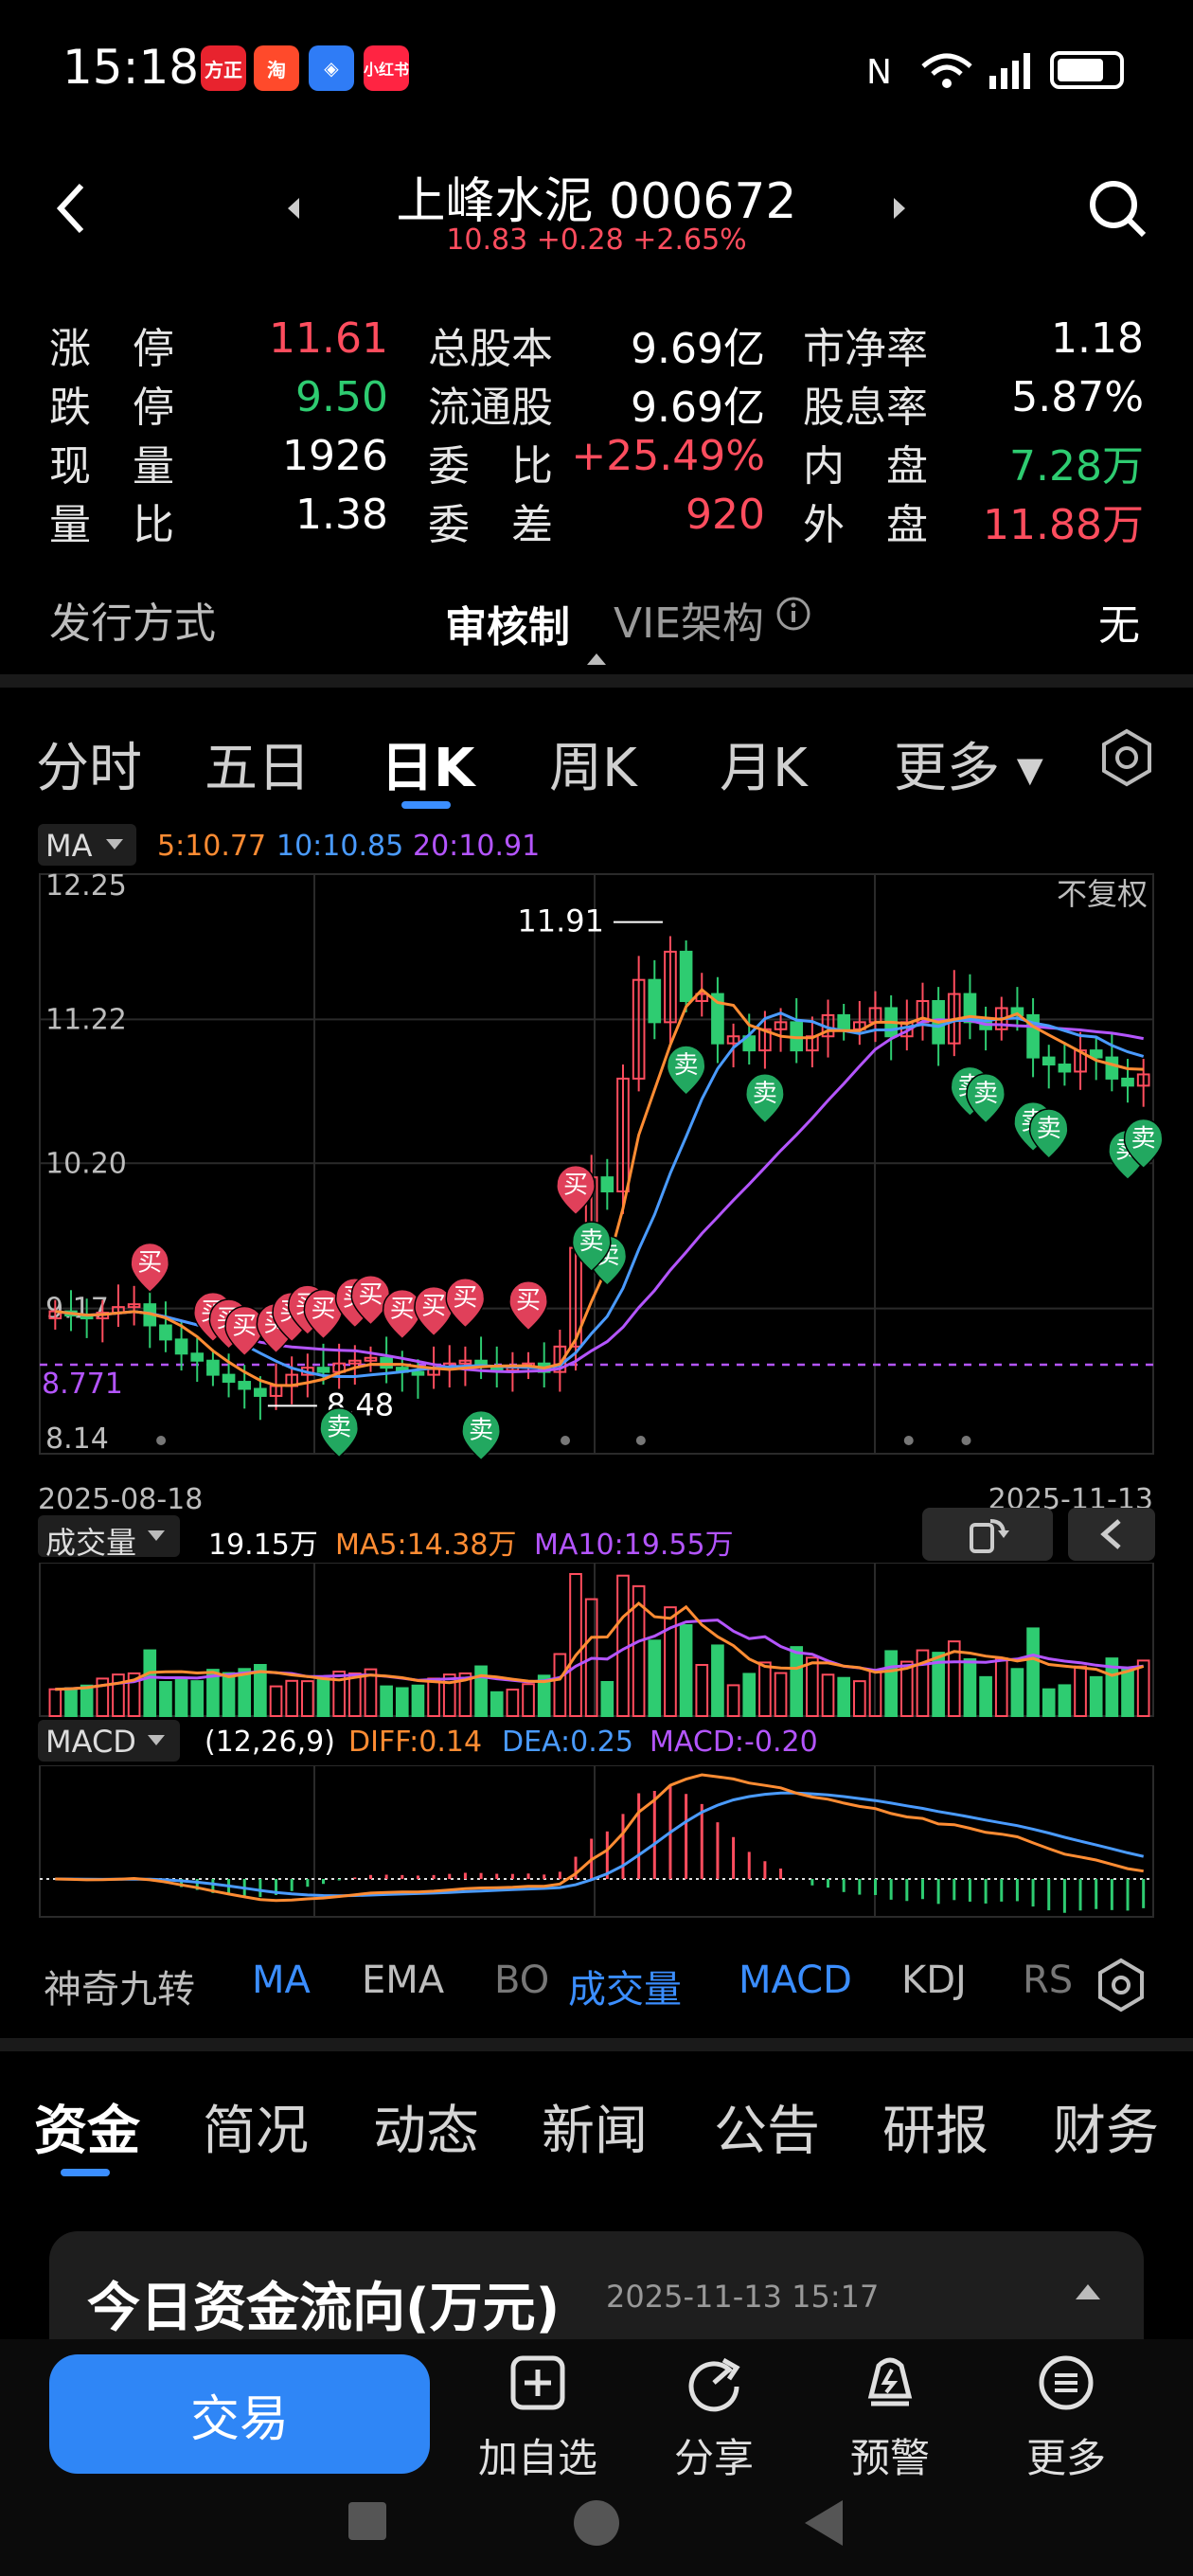 This screenshot has width=1193, height=2576. I want to click on y-tick-label: 12.25, so click(86, 886).